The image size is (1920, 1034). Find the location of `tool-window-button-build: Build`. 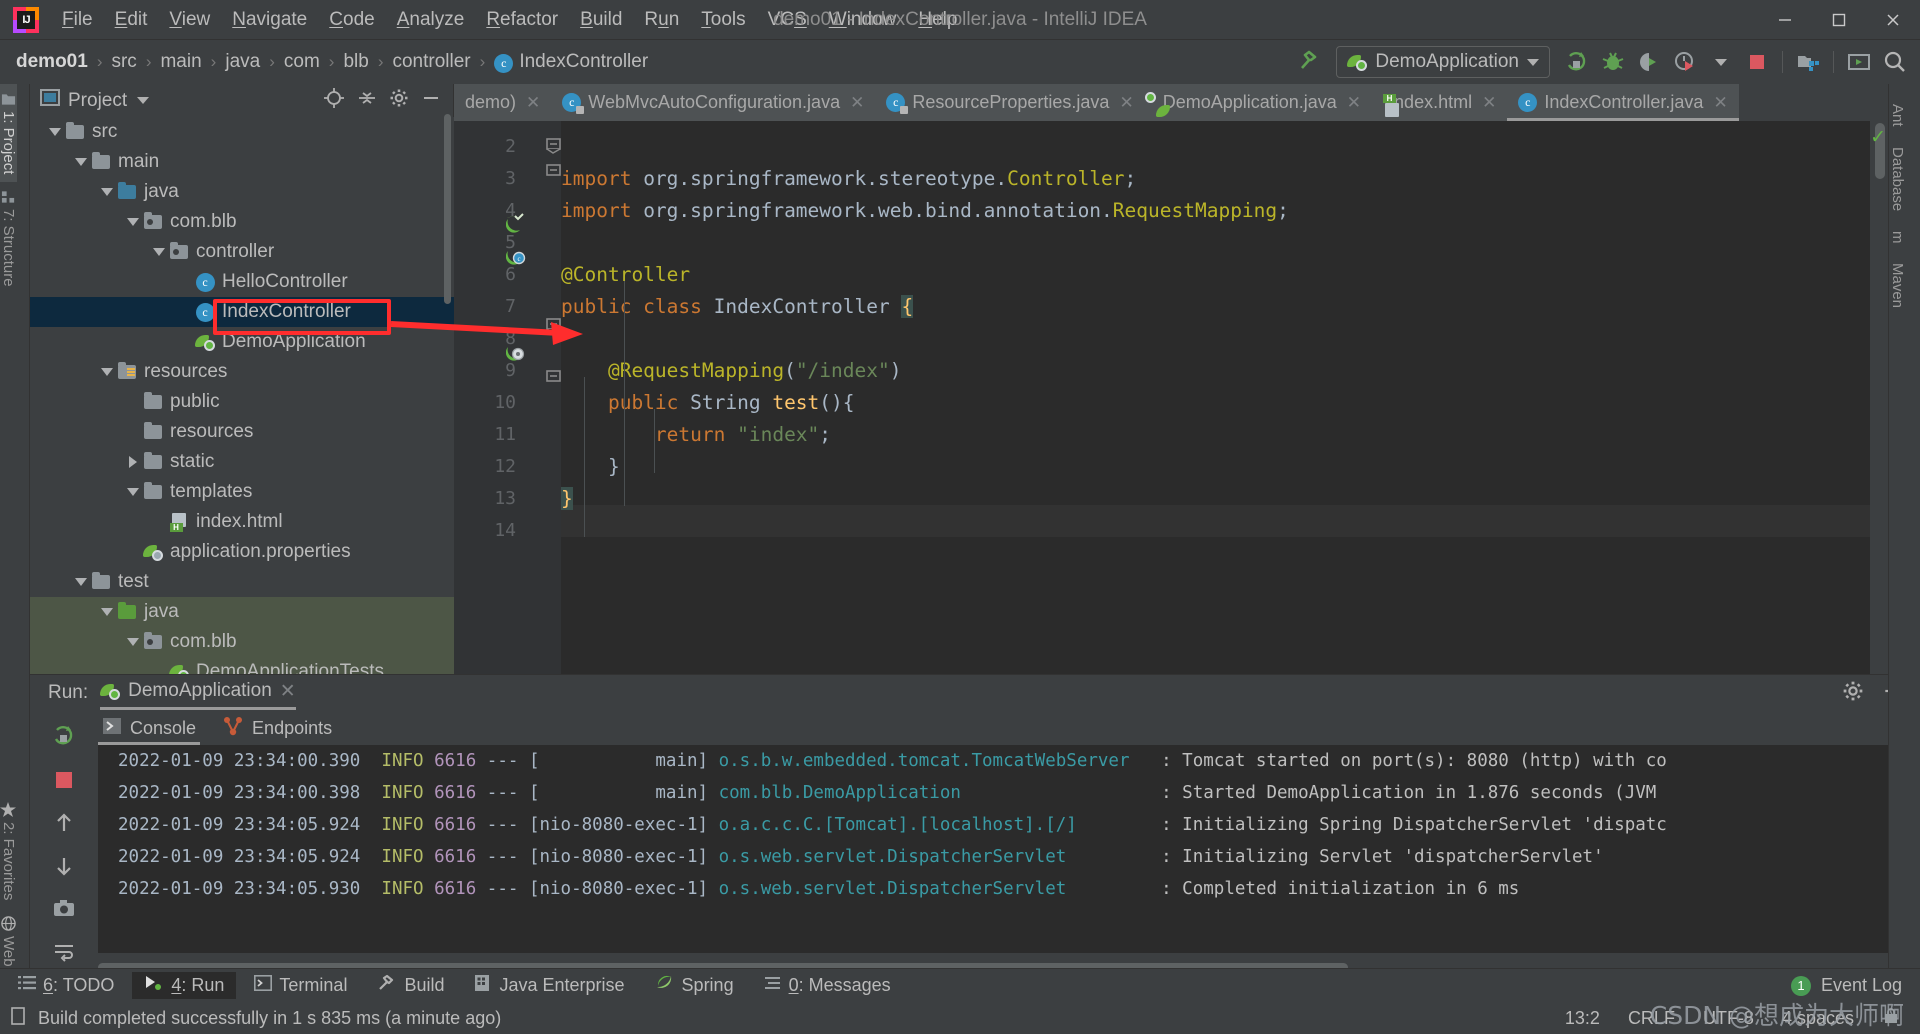

tool-window-button-build: Build is located at coordinates (410, 985).